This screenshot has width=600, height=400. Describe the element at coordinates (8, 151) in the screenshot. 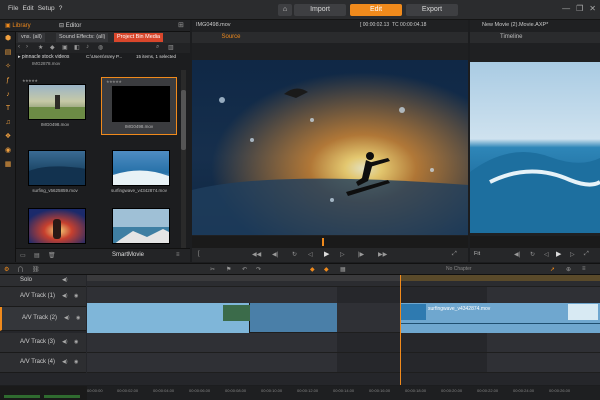

I see `disc-icon: ◉` at that location.